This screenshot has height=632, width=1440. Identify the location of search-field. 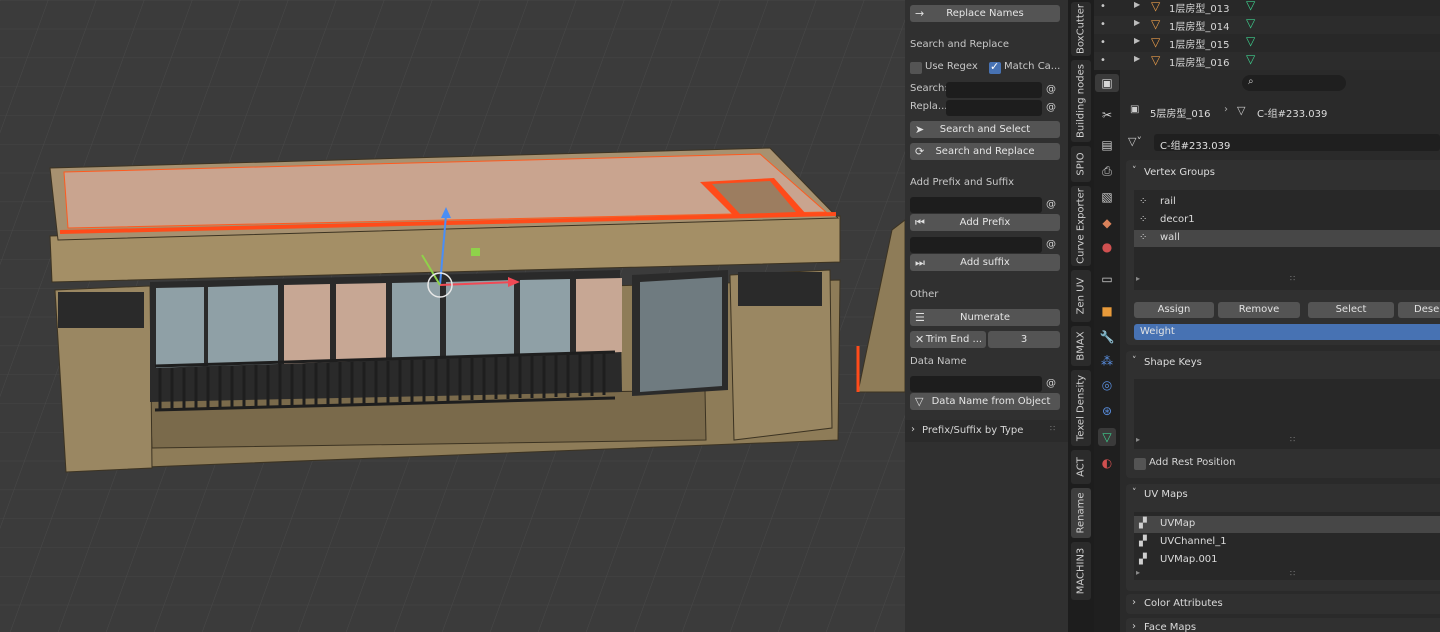
(994, 90).